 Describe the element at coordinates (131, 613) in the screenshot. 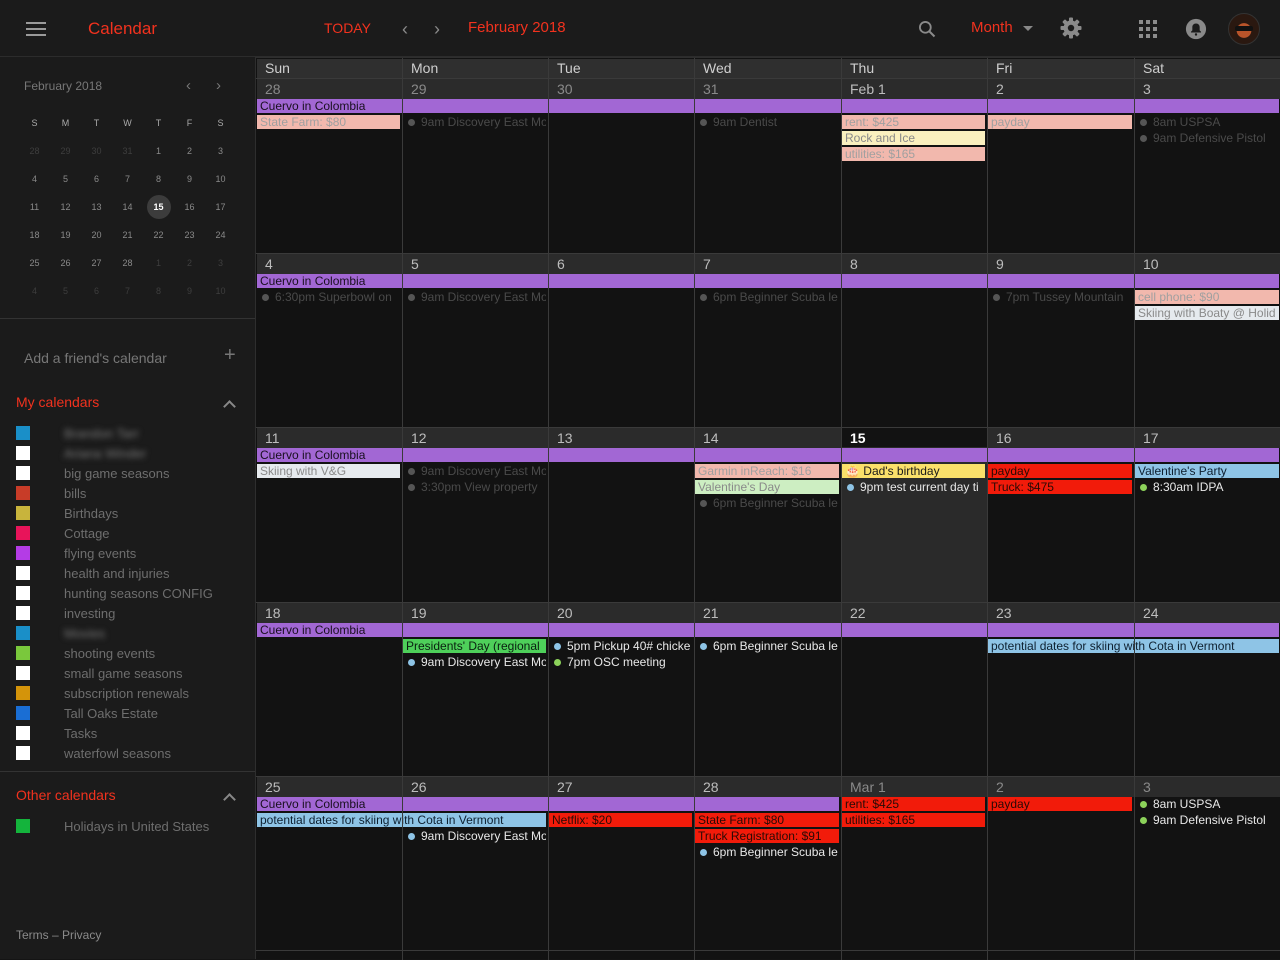

I see `calendar-list-item: investing` at that location.